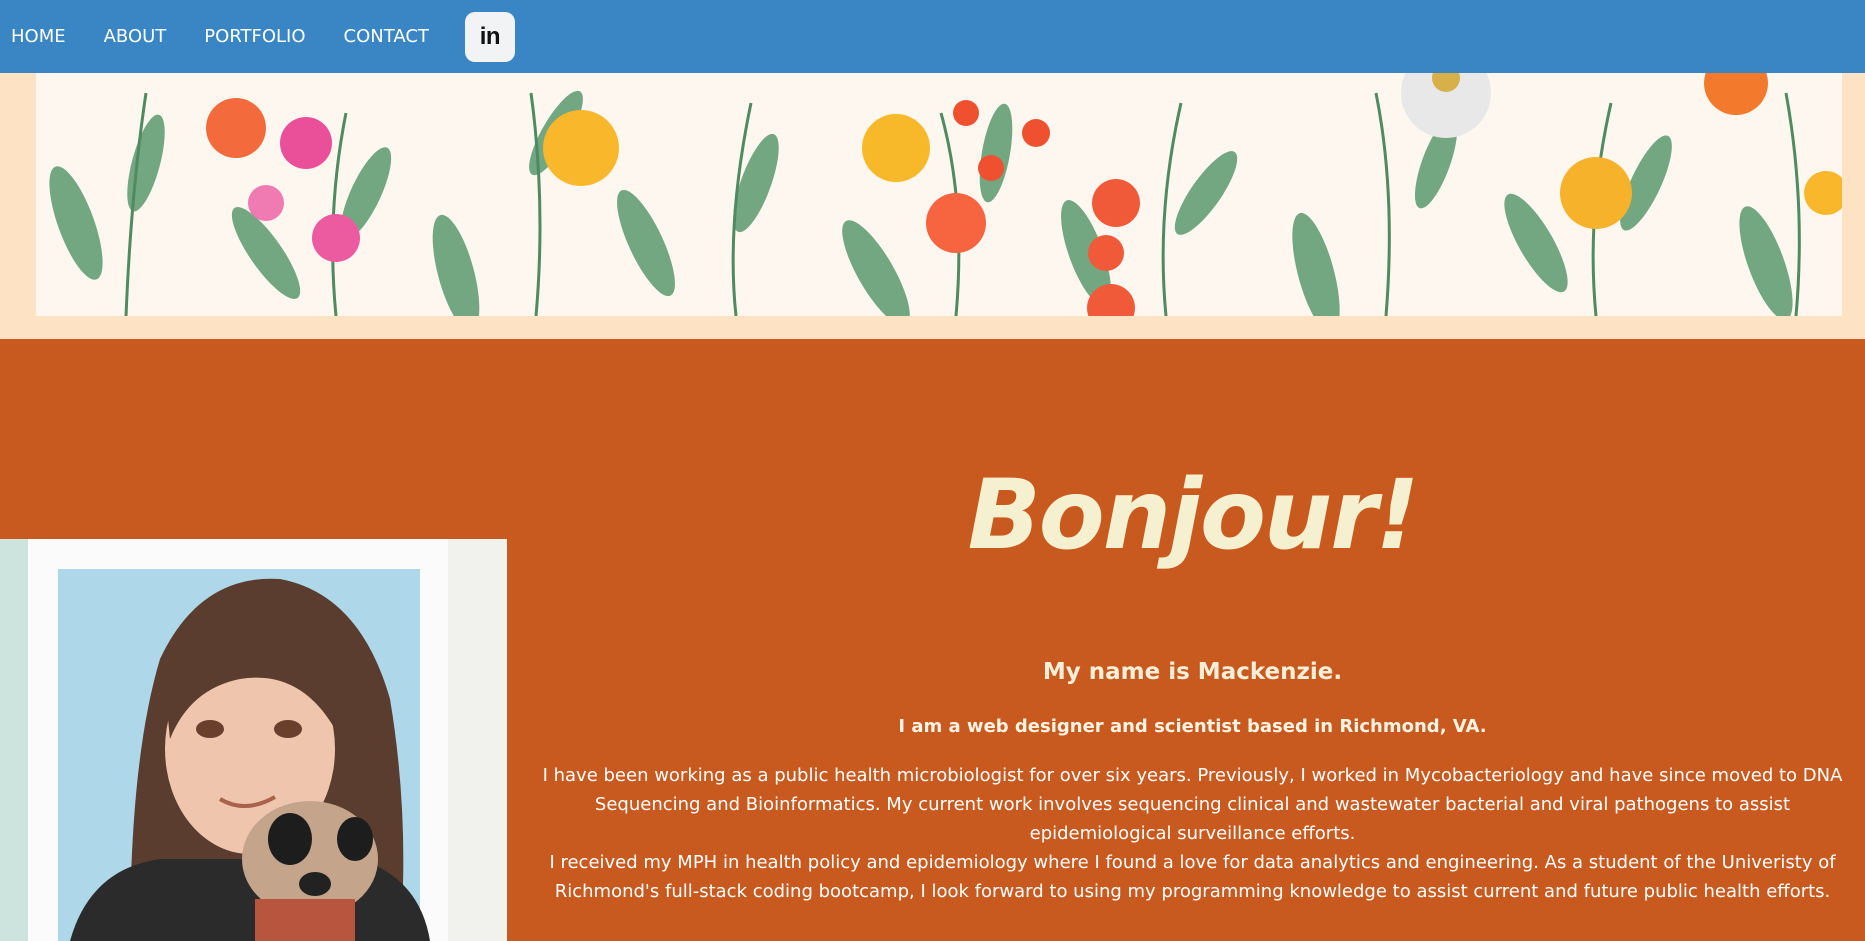 The height and width of the screenshot is (941, 1865). I want to click on nav-home-link: HOME, so click(38, 36).